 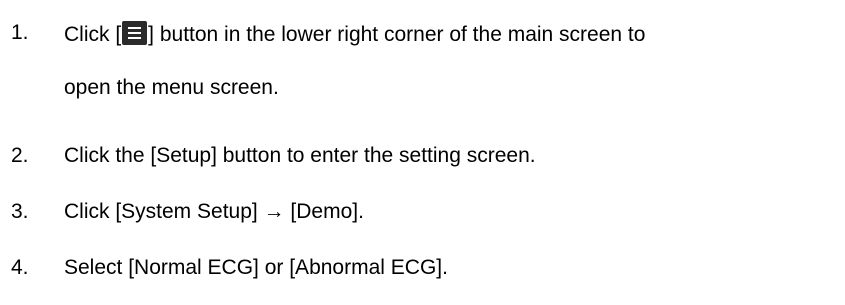 What do you see at coordinates (20, 32) in the screenshot?
I see `step-number: 1.` at bounding box center [20, 32].